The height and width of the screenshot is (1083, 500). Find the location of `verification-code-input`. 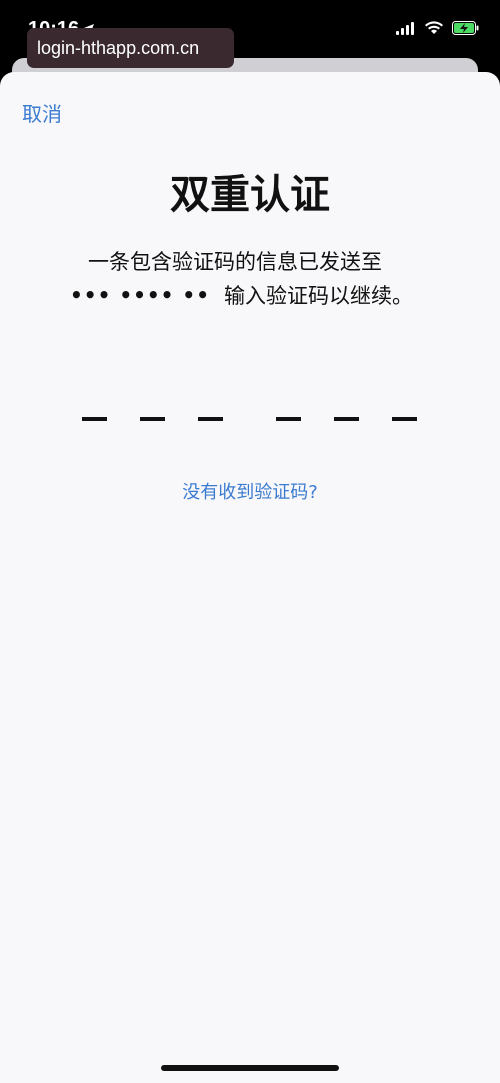

verification-code-input is located at coordinates (252, 422).